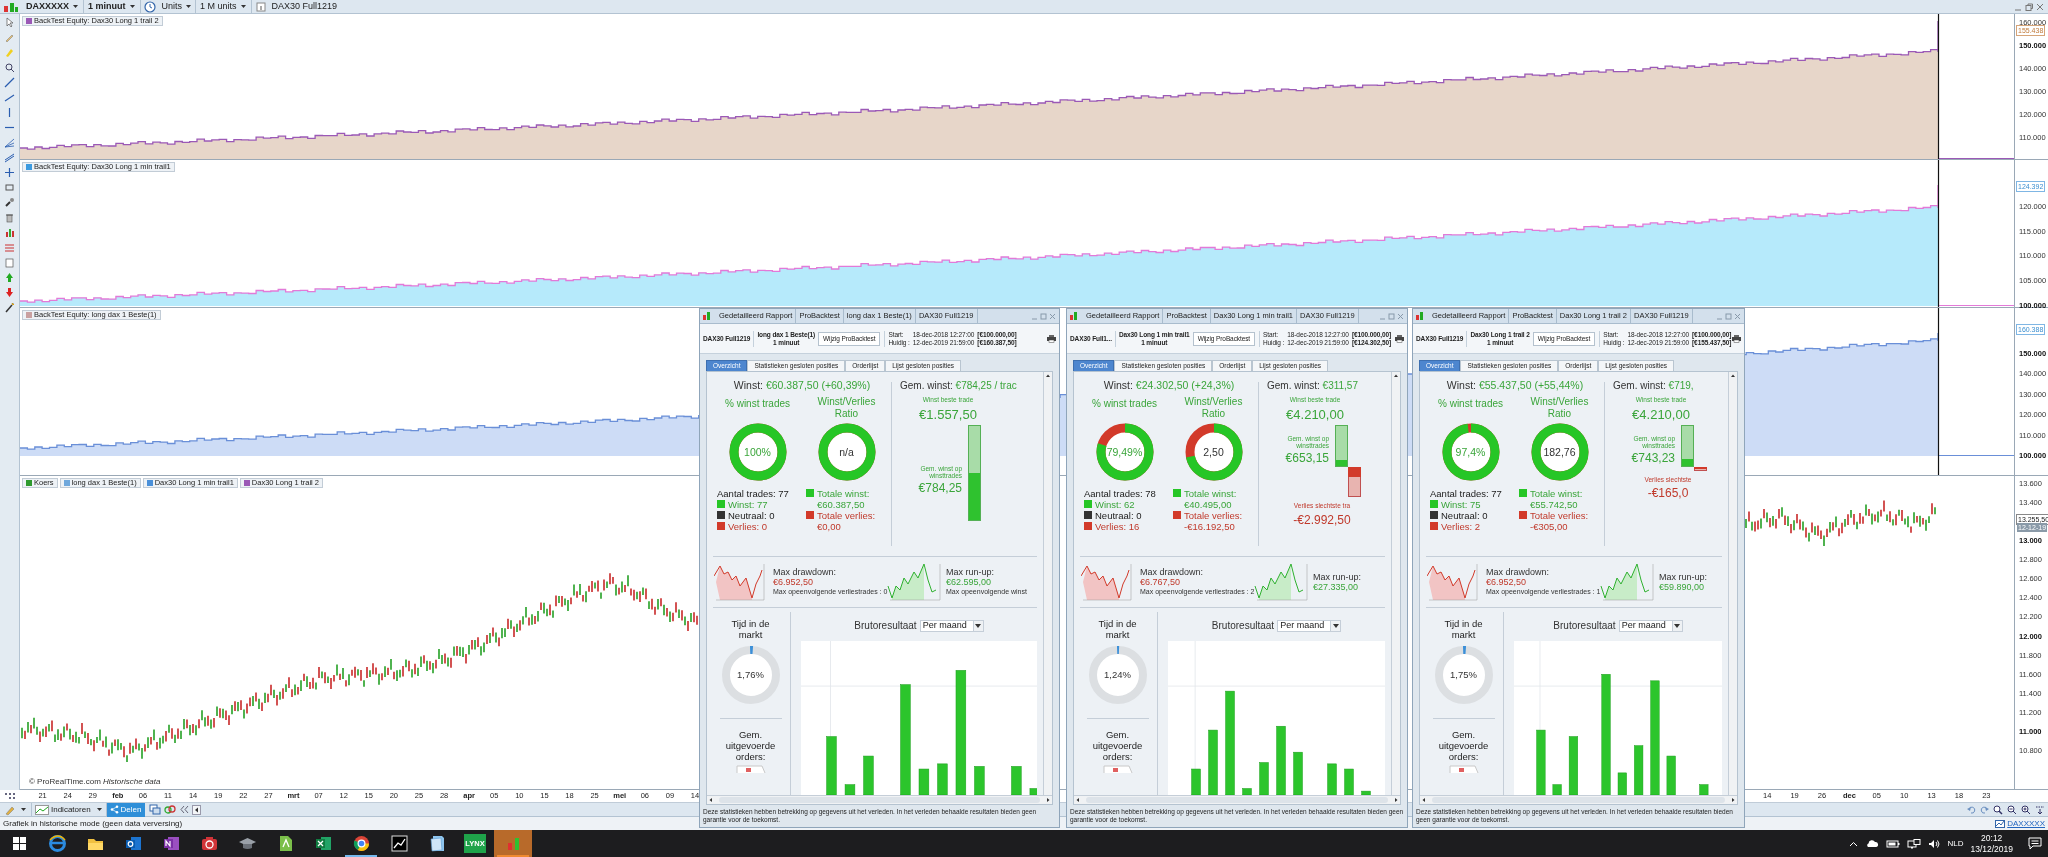 The image size is (2048, 857). Describe the element at coordinates (154, 809) in the screenshot. I see `windows-icon` at that location.